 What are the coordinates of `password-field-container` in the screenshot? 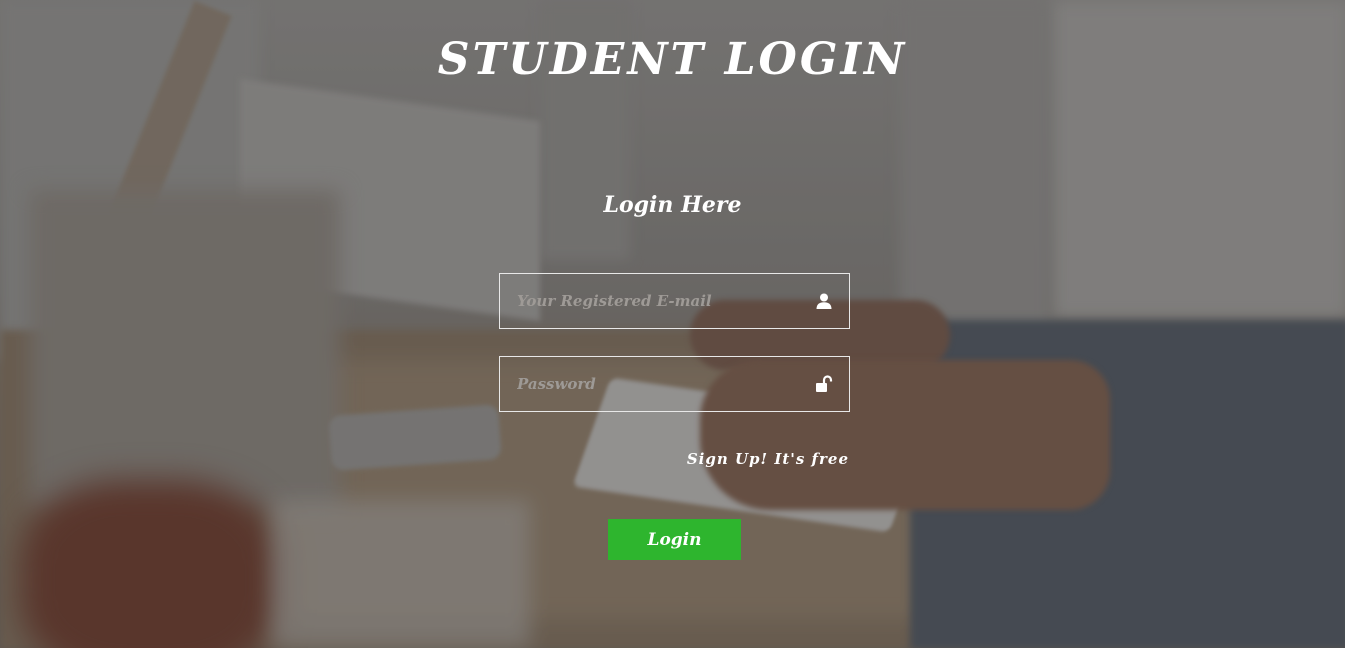 It's located at (674, 384).